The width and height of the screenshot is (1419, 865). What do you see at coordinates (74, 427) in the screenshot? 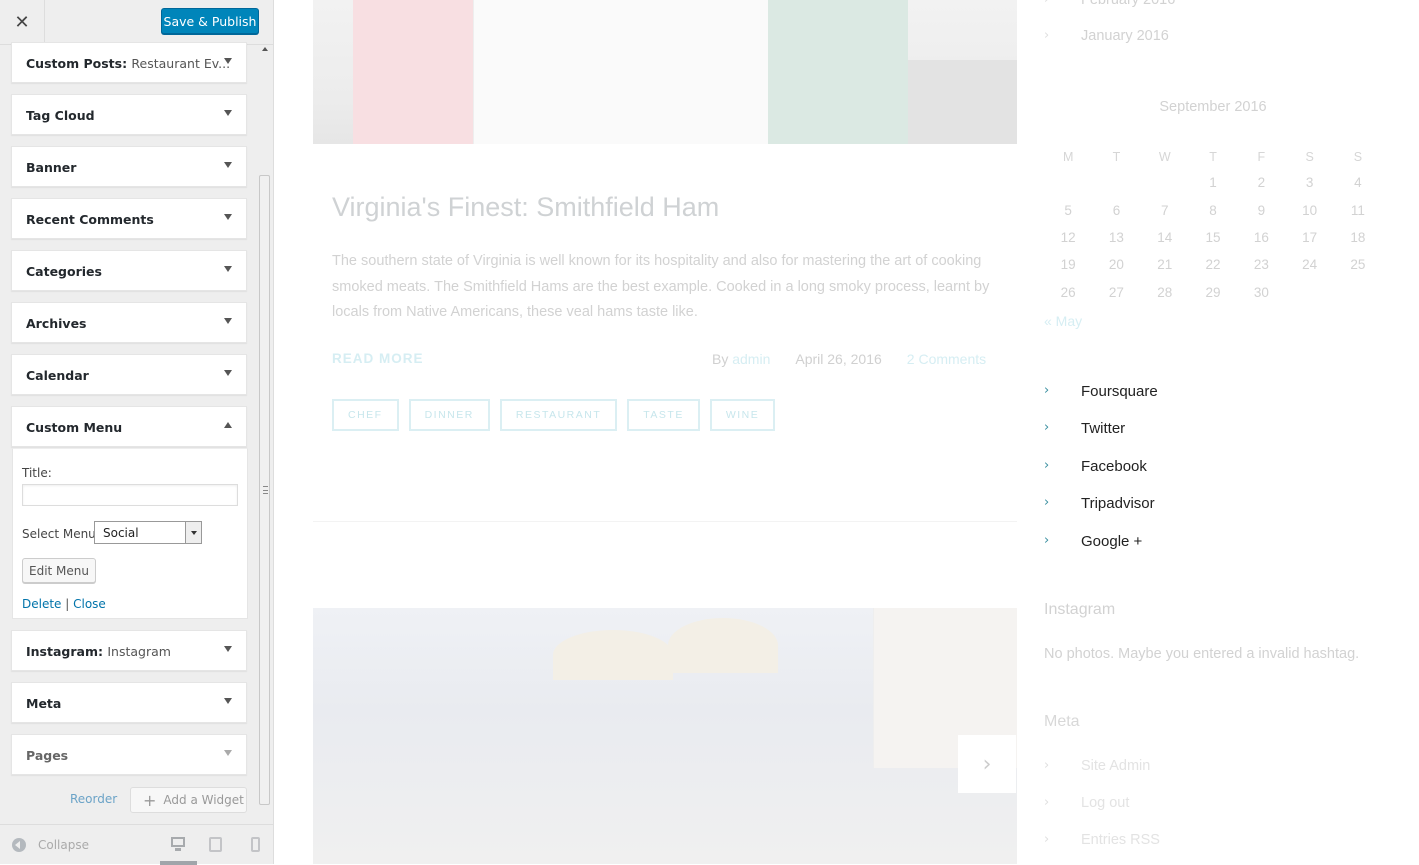
I see `widget-title: Custom Menu` at bounding box center [74, 427].